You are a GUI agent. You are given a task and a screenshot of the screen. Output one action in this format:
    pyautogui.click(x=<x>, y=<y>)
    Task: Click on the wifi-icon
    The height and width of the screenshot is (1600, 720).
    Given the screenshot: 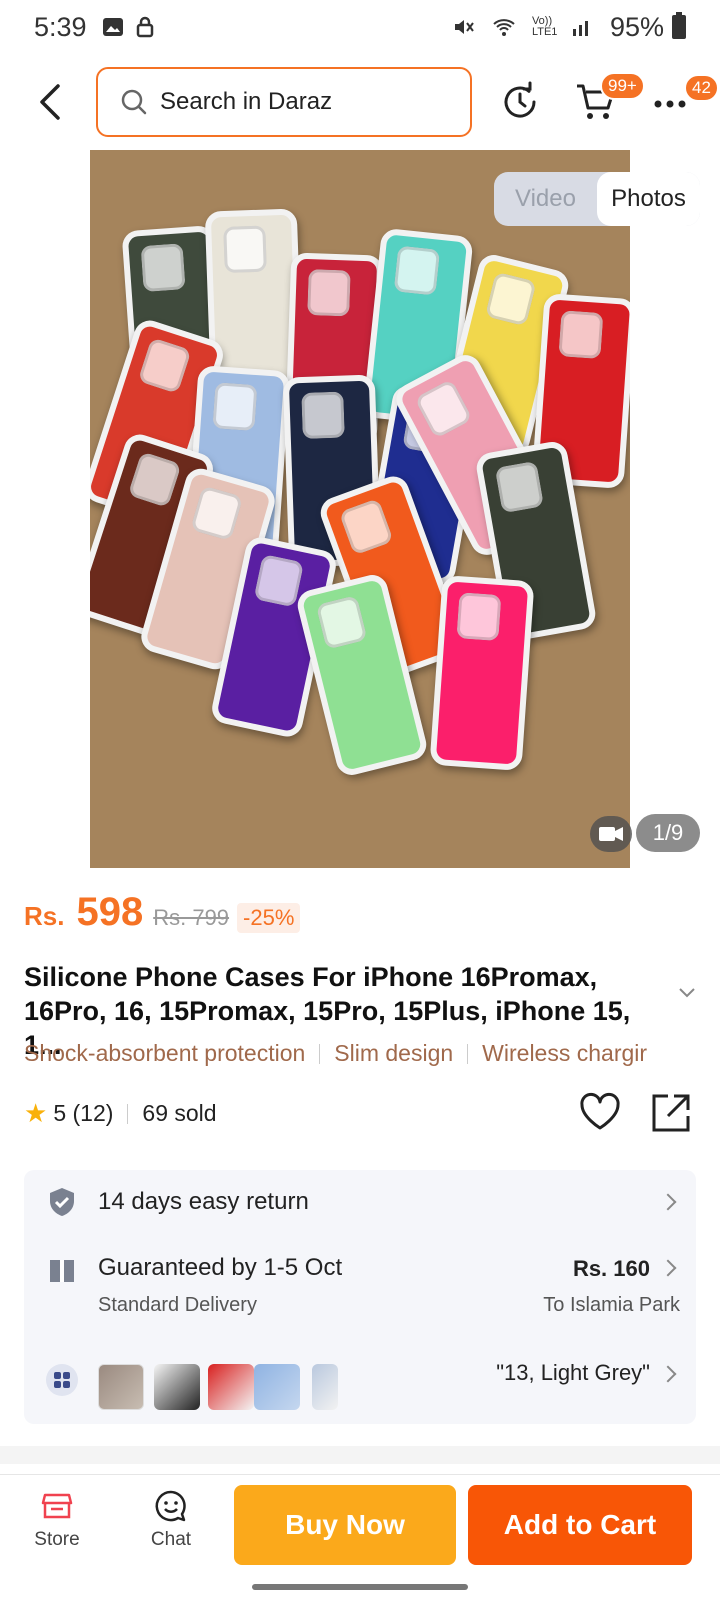 What is the action you would take?
    pyautogui.click(x=504, y=27)
    